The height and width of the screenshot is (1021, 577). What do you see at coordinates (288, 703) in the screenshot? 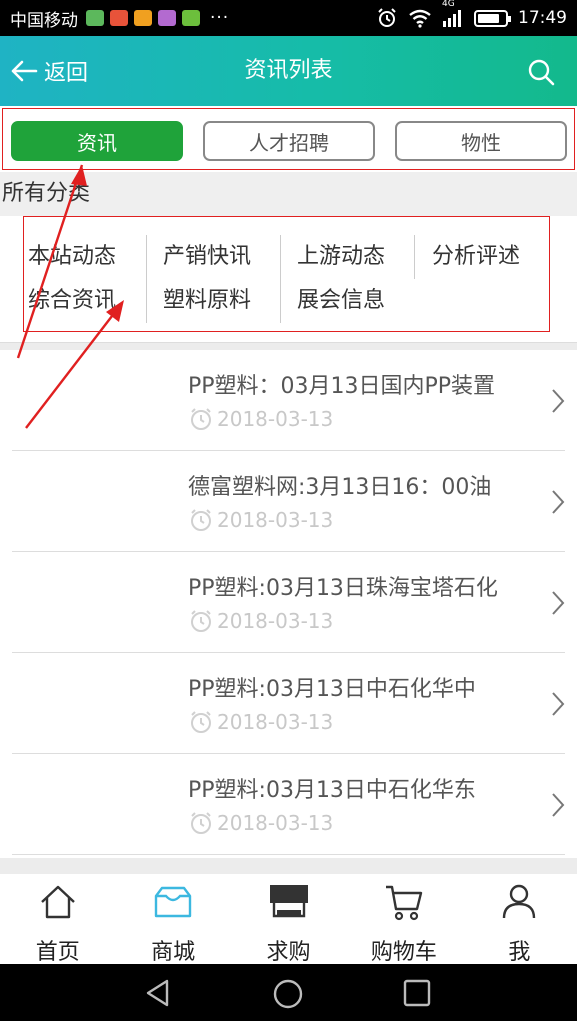
I see `news-list-item: PP塑料:03月13日中石化华中 2018-03-13` at bounding box center [288, 703].